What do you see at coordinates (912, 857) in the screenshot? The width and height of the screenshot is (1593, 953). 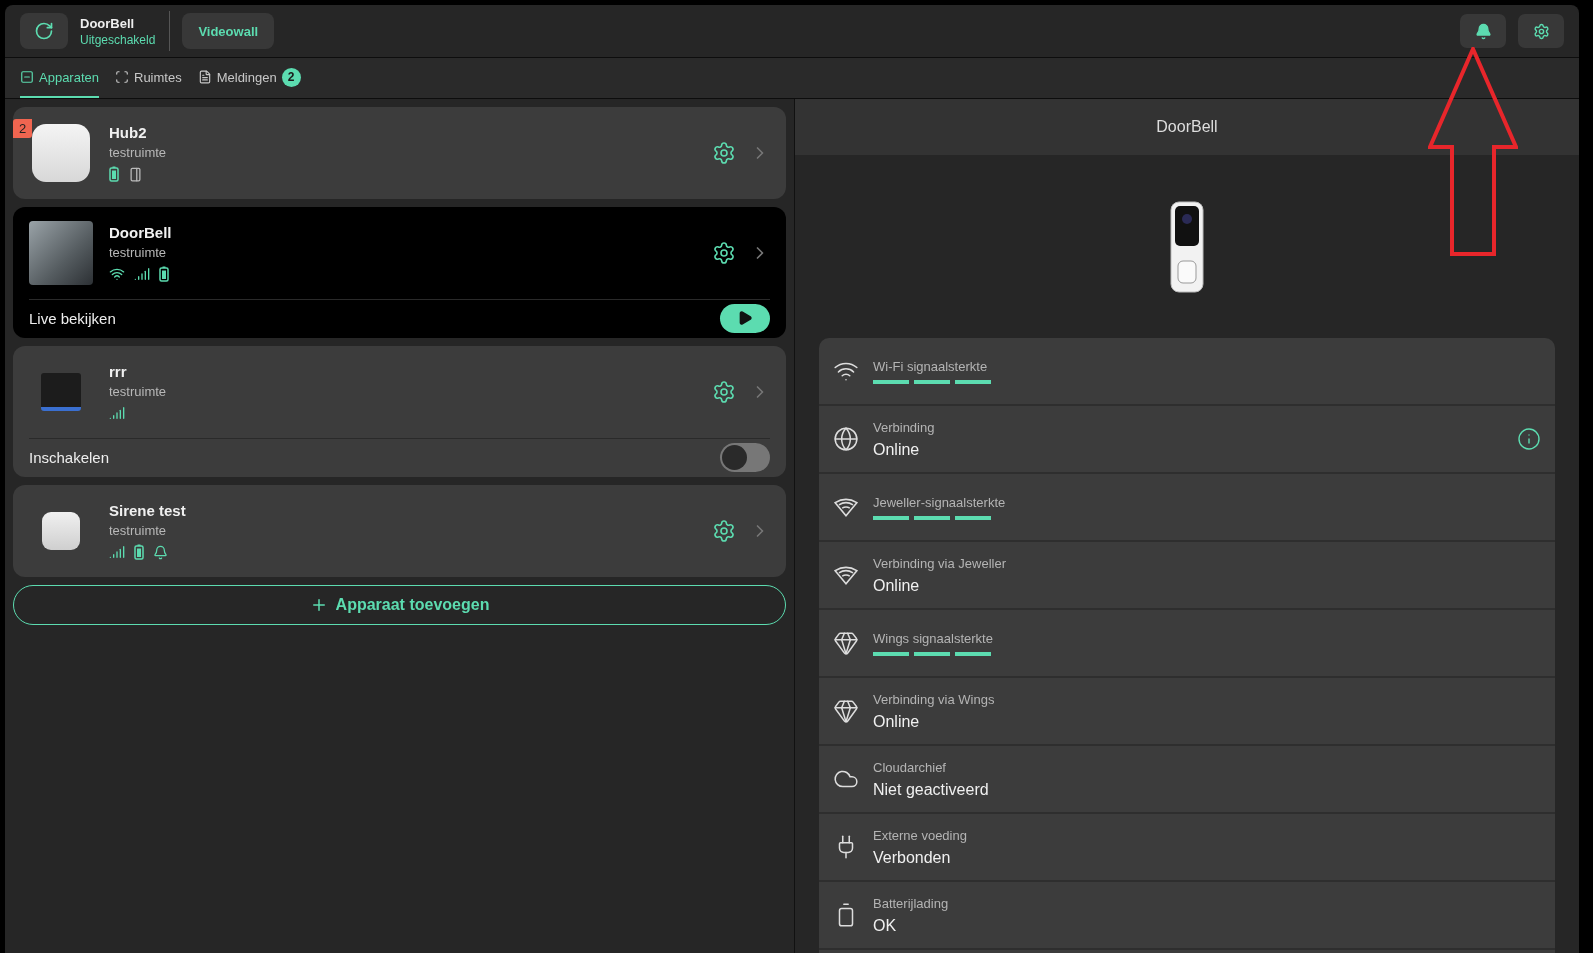 I see `detail-value: Verbonden` at bounding box center [912, 857].